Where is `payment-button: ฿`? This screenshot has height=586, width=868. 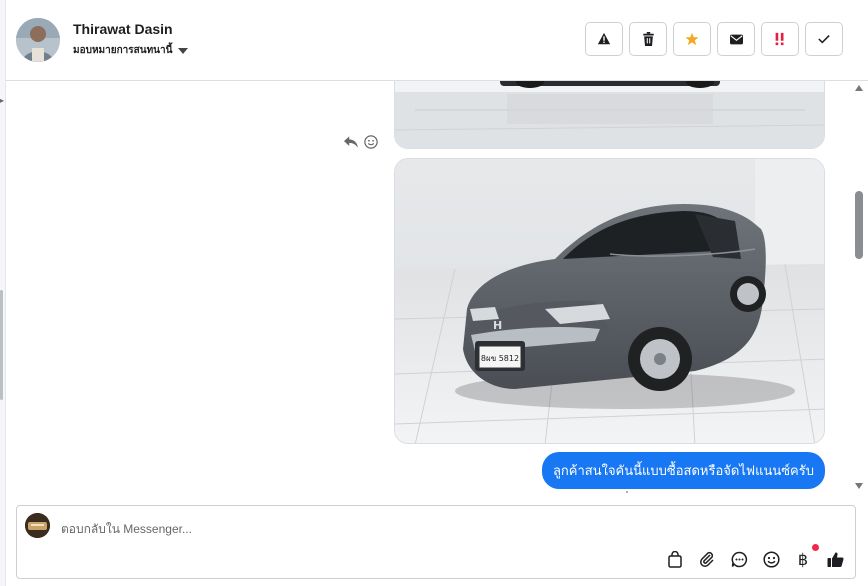 payment-button: ฿ is located at coordinates (806, 556).